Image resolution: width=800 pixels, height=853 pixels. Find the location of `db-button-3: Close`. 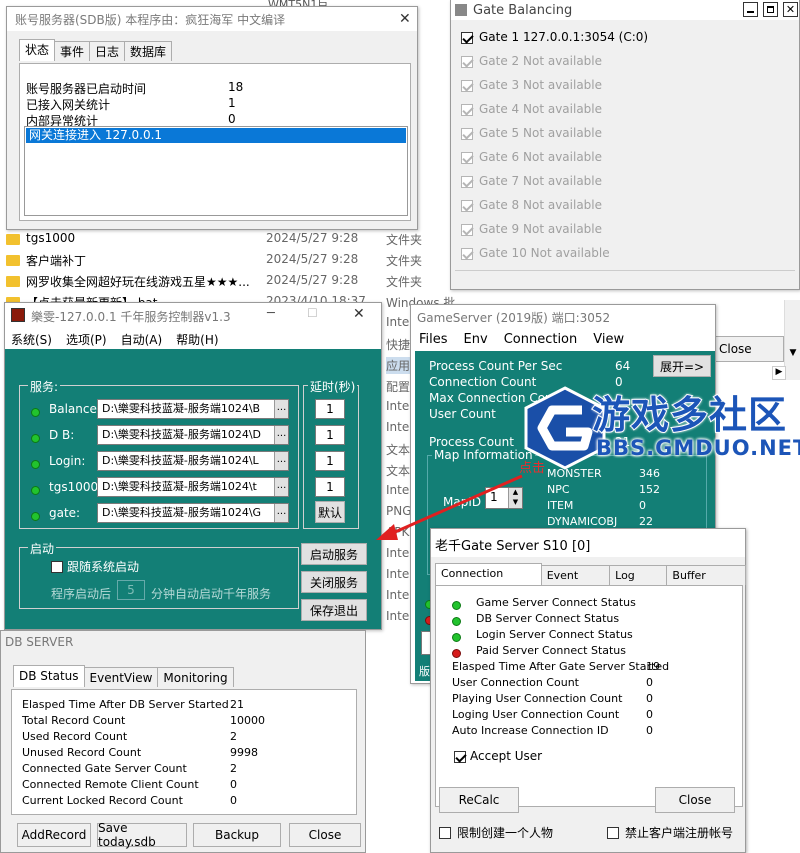

db-button-3: Close is located at coordinates (325, 835).